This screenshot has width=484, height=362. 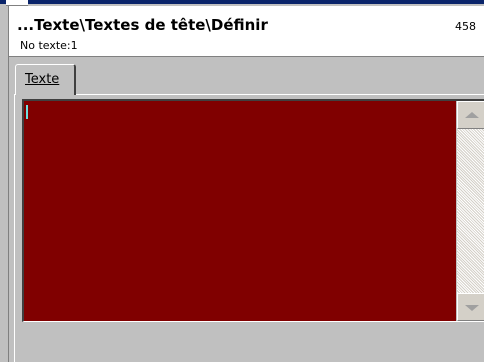 What do you see at coordinates (27, 112) in the screenshot?
I see `text-caret` at bounding box center [27, 112].